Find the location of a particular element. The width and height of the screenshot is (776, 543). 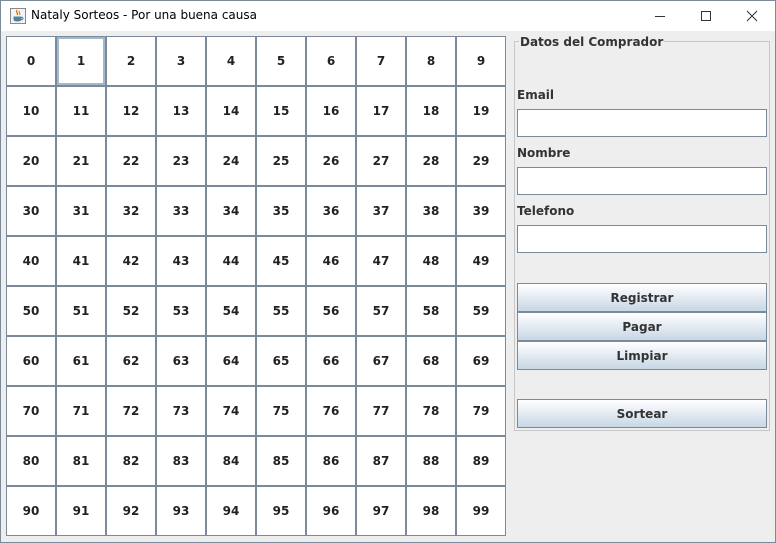

number-button-63: 63 is located at coordinates (181, 361).